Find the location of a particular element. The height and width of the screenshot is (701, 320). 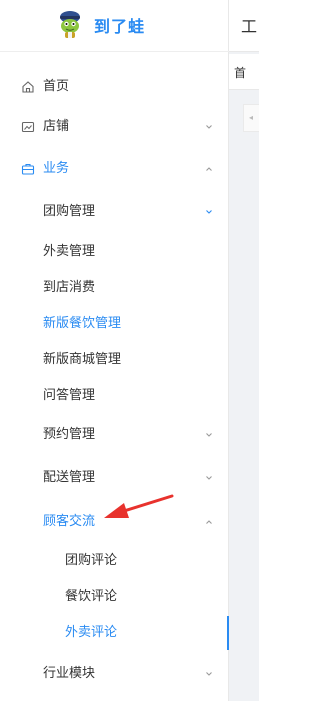

sidebar-item-store: 店铺 is located at coordinates (114, 127).